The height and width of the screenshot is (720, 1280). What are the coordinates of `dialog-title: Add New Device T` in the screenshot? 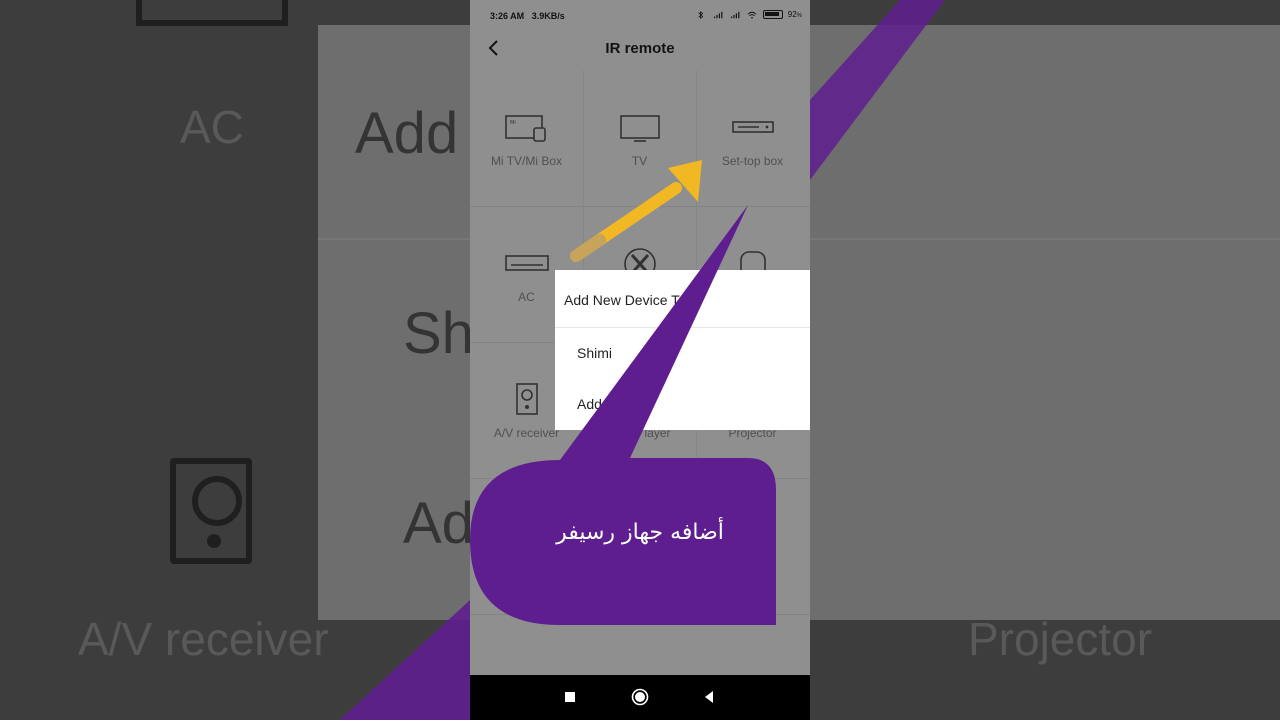 It's located at (622, 300).